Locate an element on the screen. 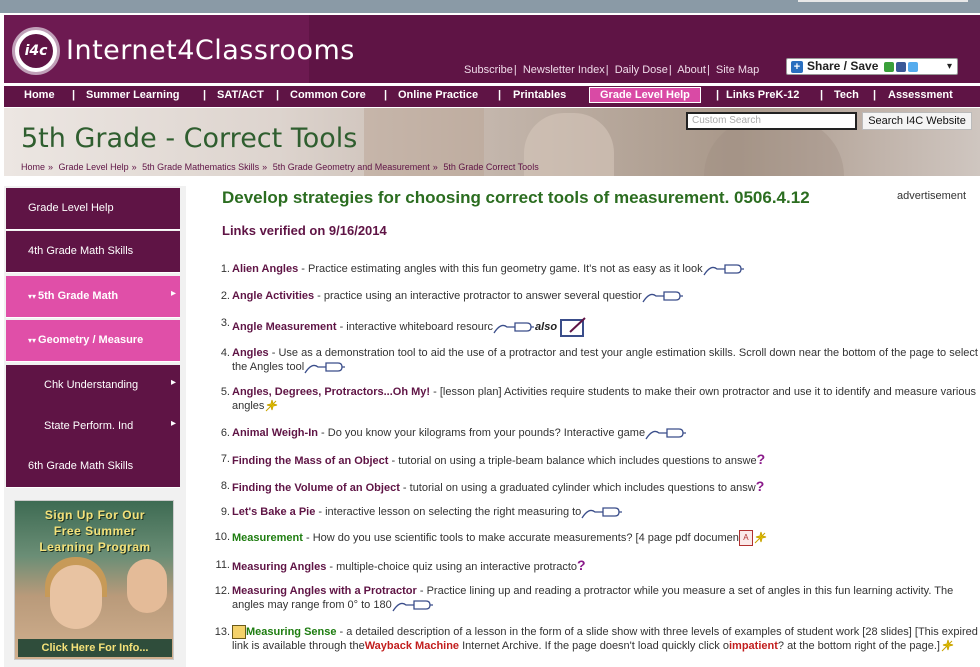 The width and height of the screenshot is (980, 667). sidebar-item-4th-grade-math: 4th Grade Math Skills is located at coordinates (93, 252).